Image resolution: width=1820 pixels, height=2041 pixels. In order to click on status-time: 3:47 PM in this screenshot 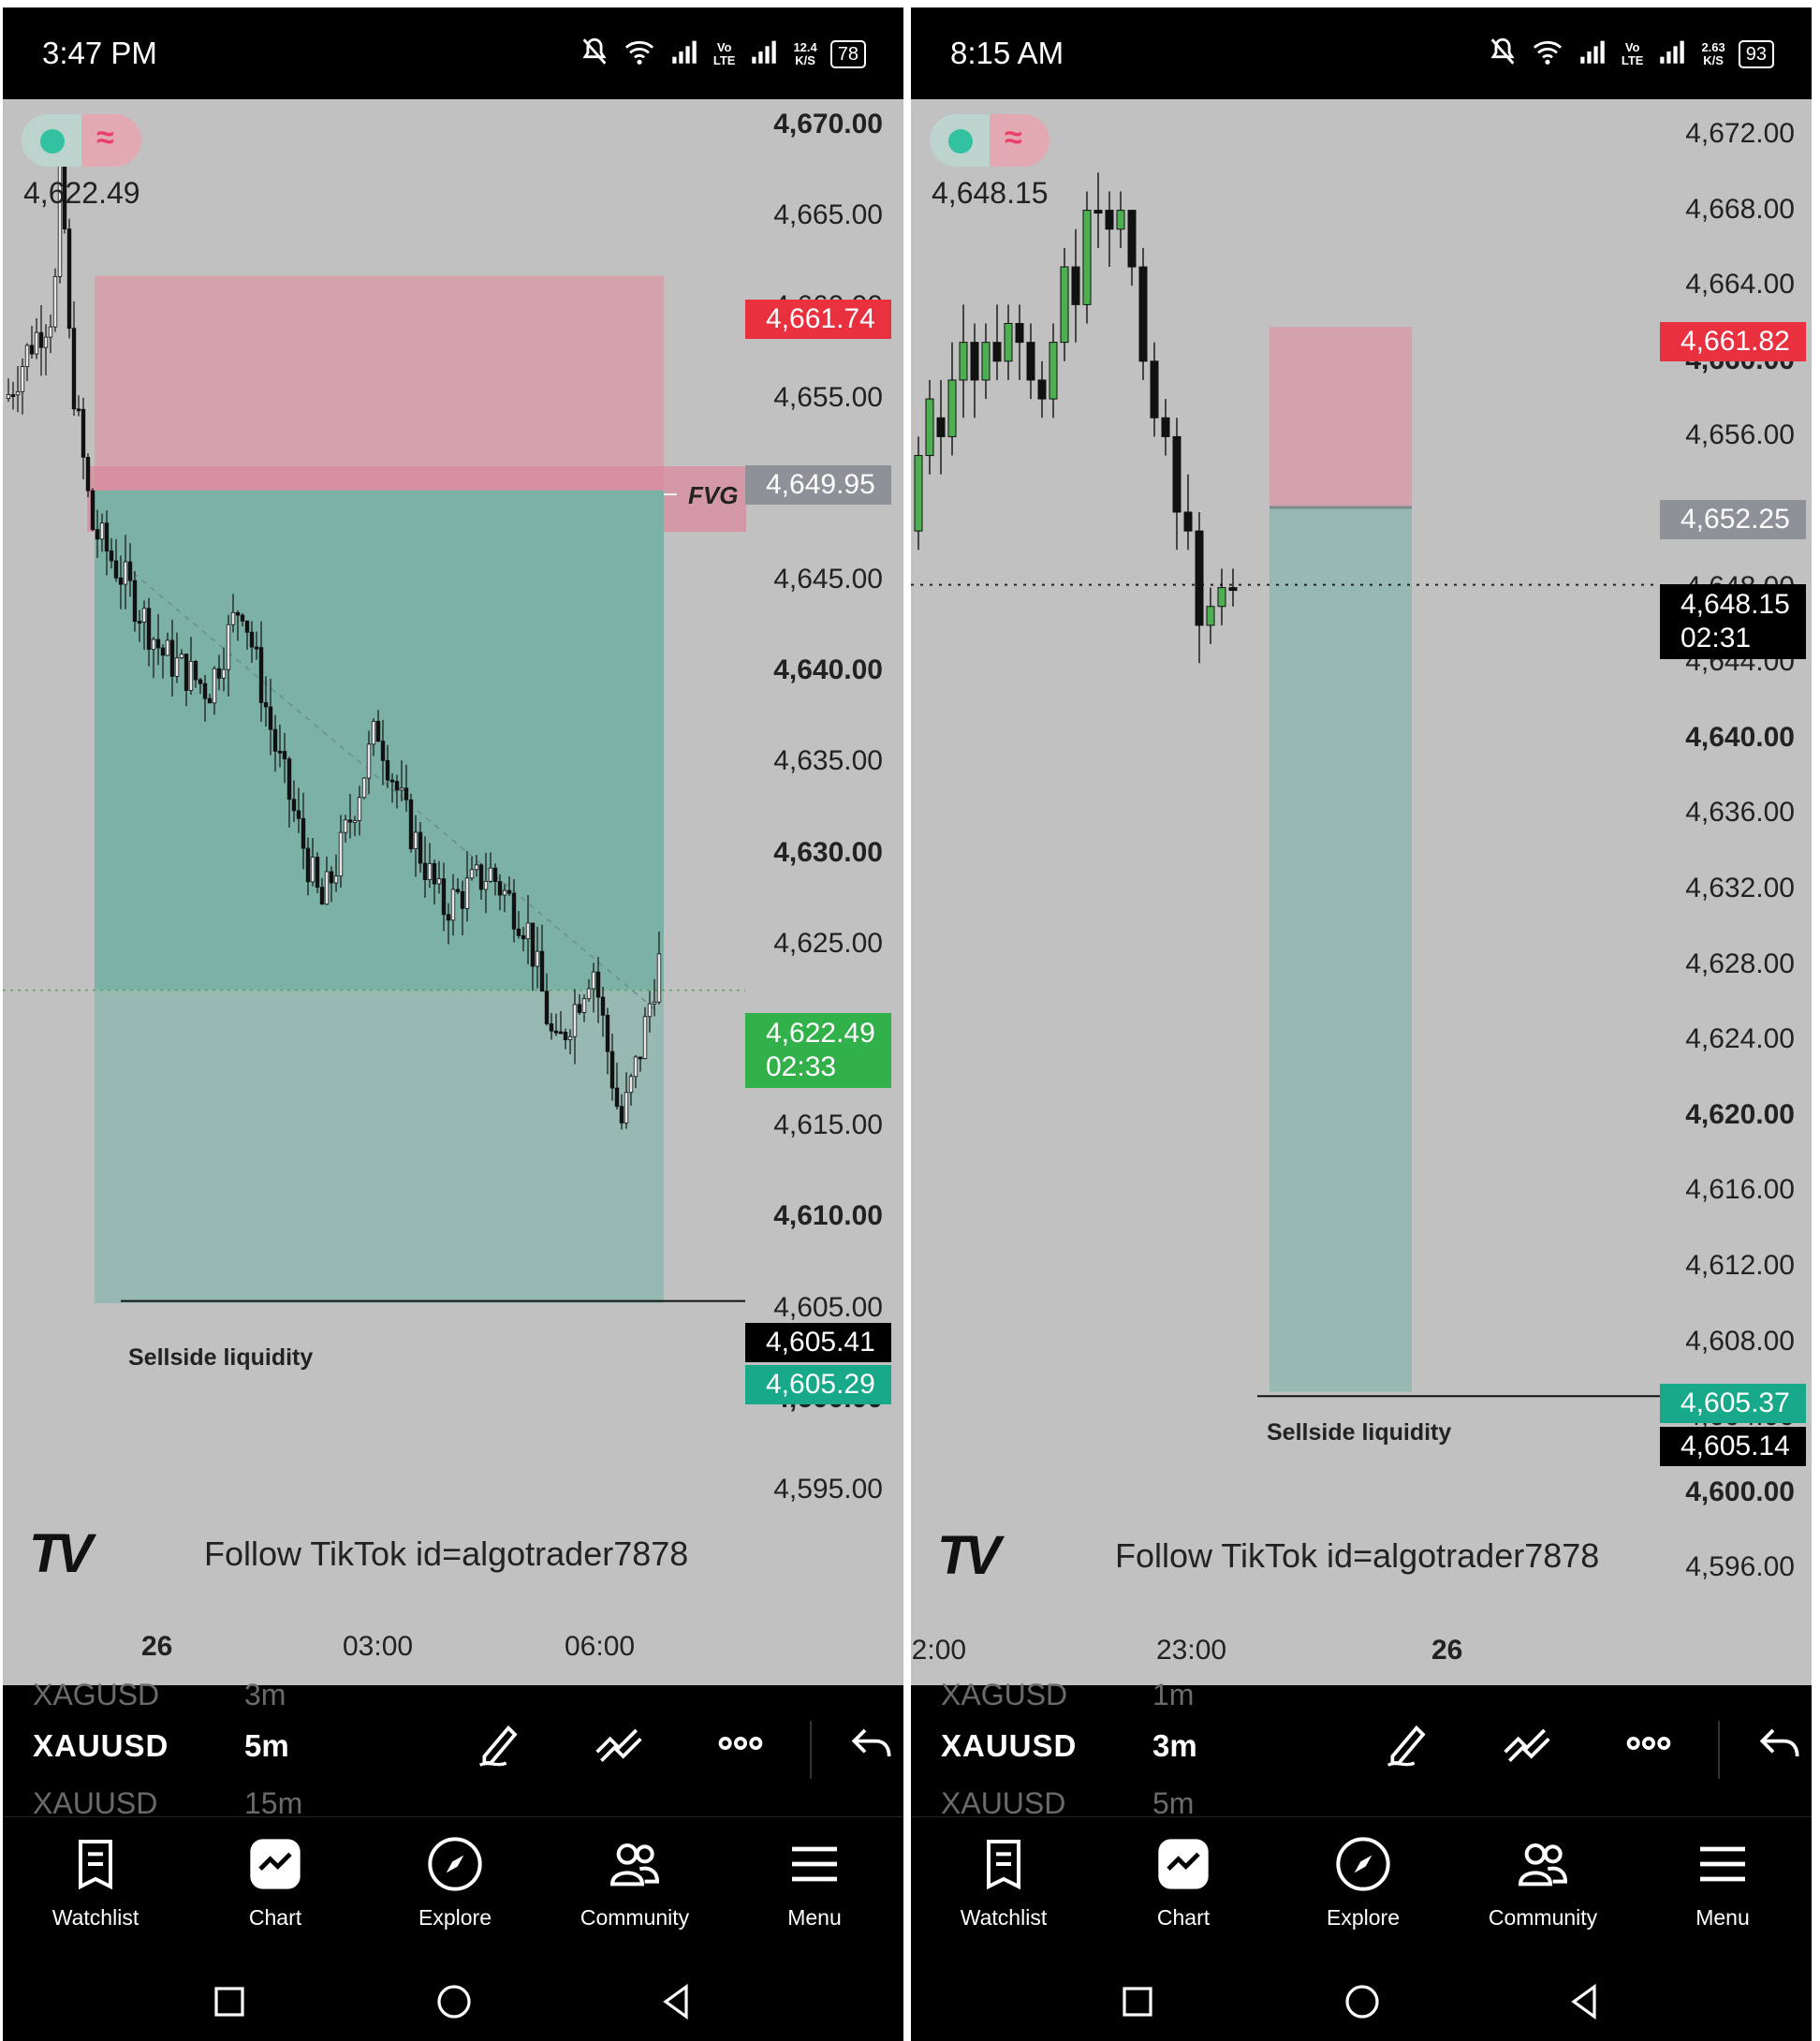, I will do `click(99, 53)`.